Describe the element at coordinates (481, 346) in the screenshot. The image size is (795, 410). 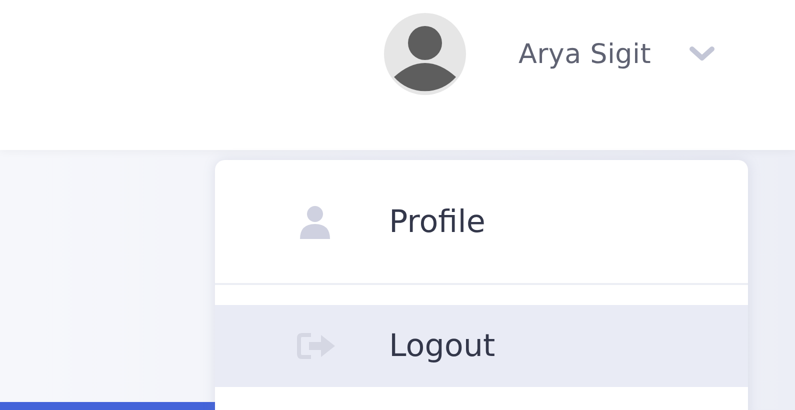
I see `menu-item: Logout` at that location.